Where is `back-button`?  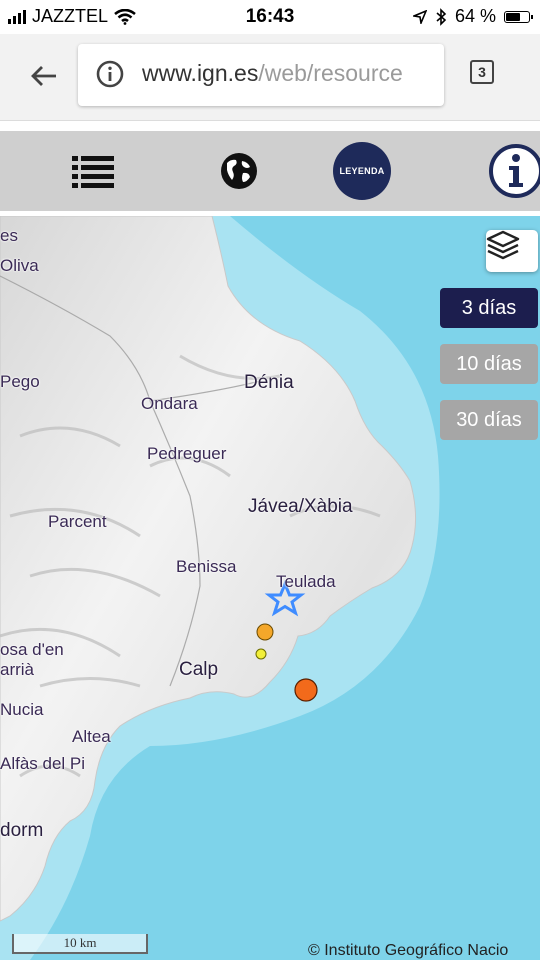 back-button is located at coordinates (44, 76).